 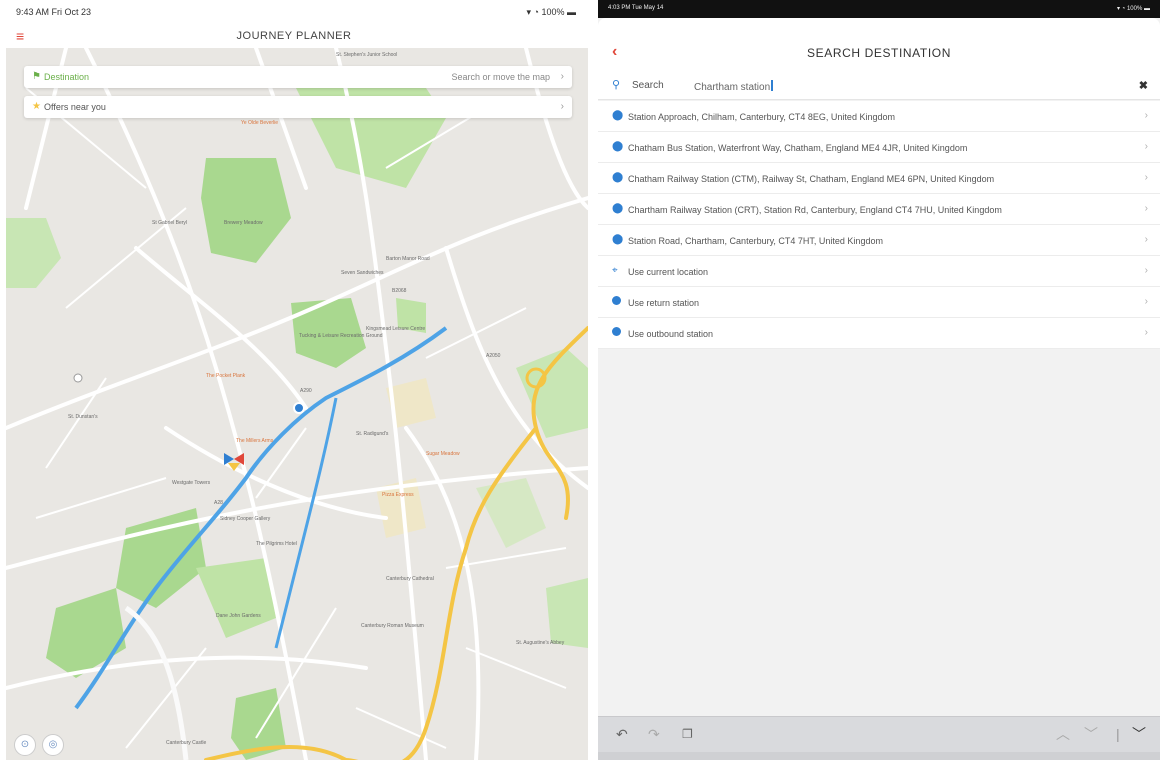 What do you see at coordinates (654, 734) in the screenshot?
I see `redo-icon: ↷` at bounding box center [654, 734].